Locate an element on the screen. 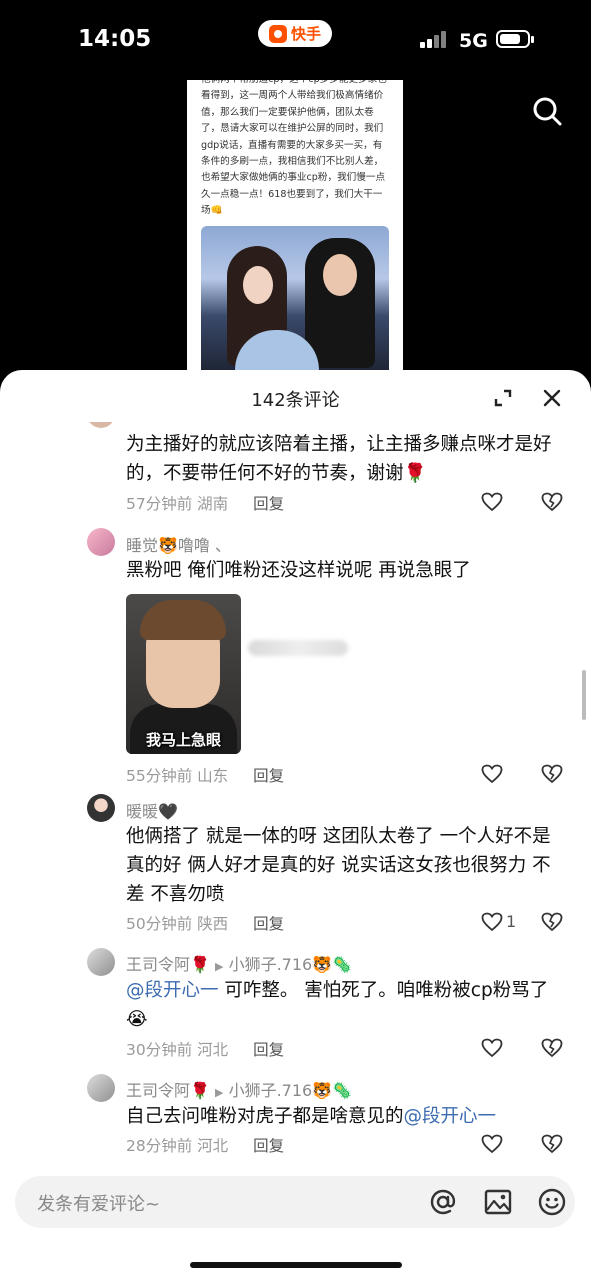  comment-meta: 30分钟前 河北 回复 is located at coordinates (205, 1049).